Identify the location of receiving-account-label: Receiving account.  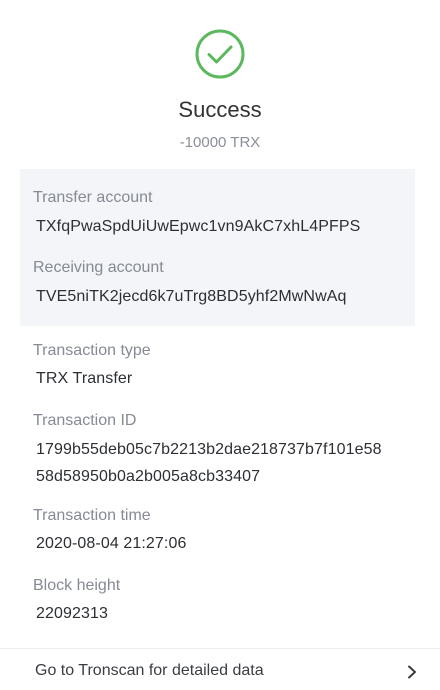
(98, 267).